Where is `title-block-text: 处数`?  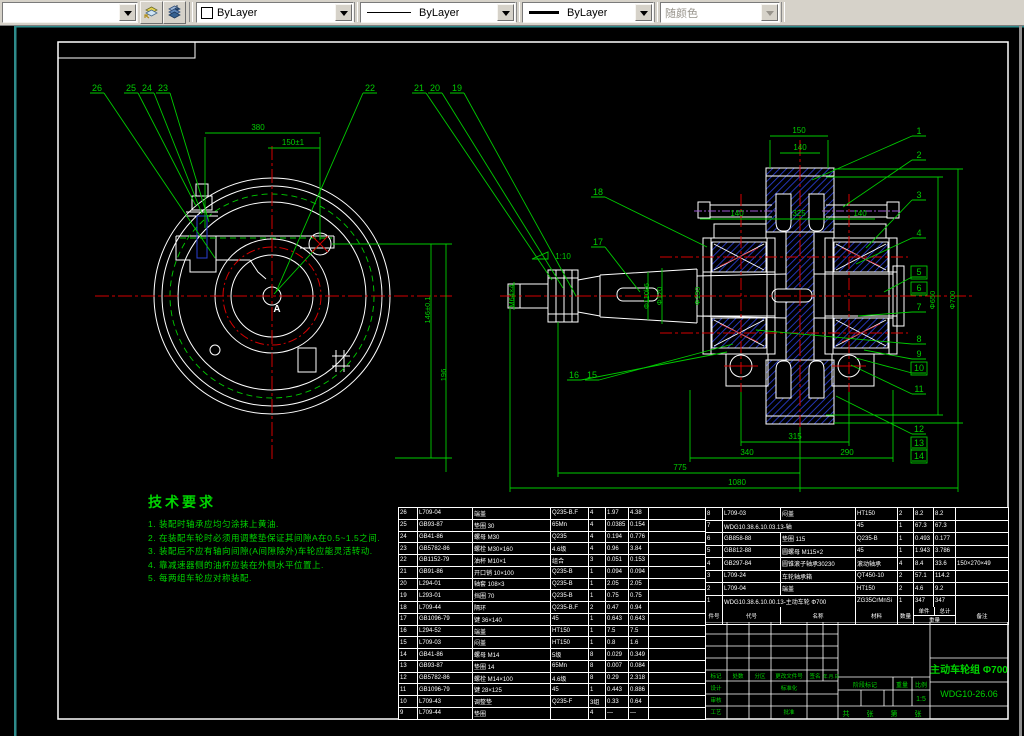 title-block-text: 处数 is located at coordinates (738, 676).